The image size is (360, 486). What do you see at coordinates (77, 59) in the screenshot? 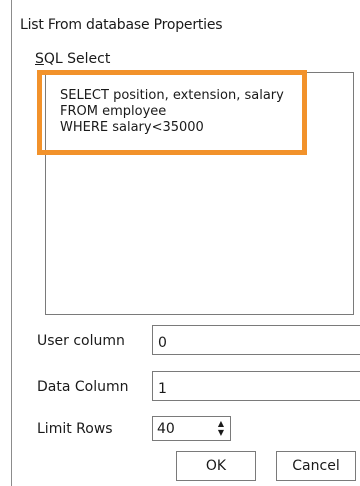
I see `sql-label-rest: QL Select` at bounding box center [77, 59].